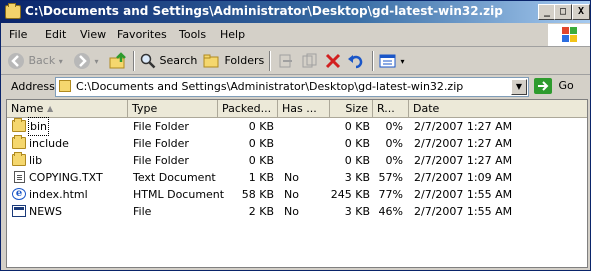 The image size is (591, 271). I want to click on file-row: bin File Folder 0 KB 0 KB 0% 2/7/2007 1:27 AM, so click(297, 126).